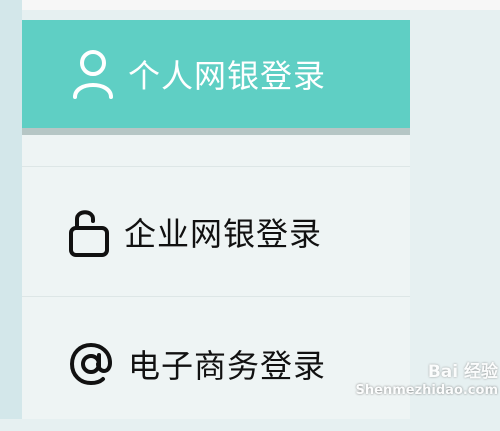 The image size is (500, 431). What do you see at coordinates (223, 233) in the screenshot?
I see `menu-item-label: 企业网银登录` at bounding box center [223, 233].